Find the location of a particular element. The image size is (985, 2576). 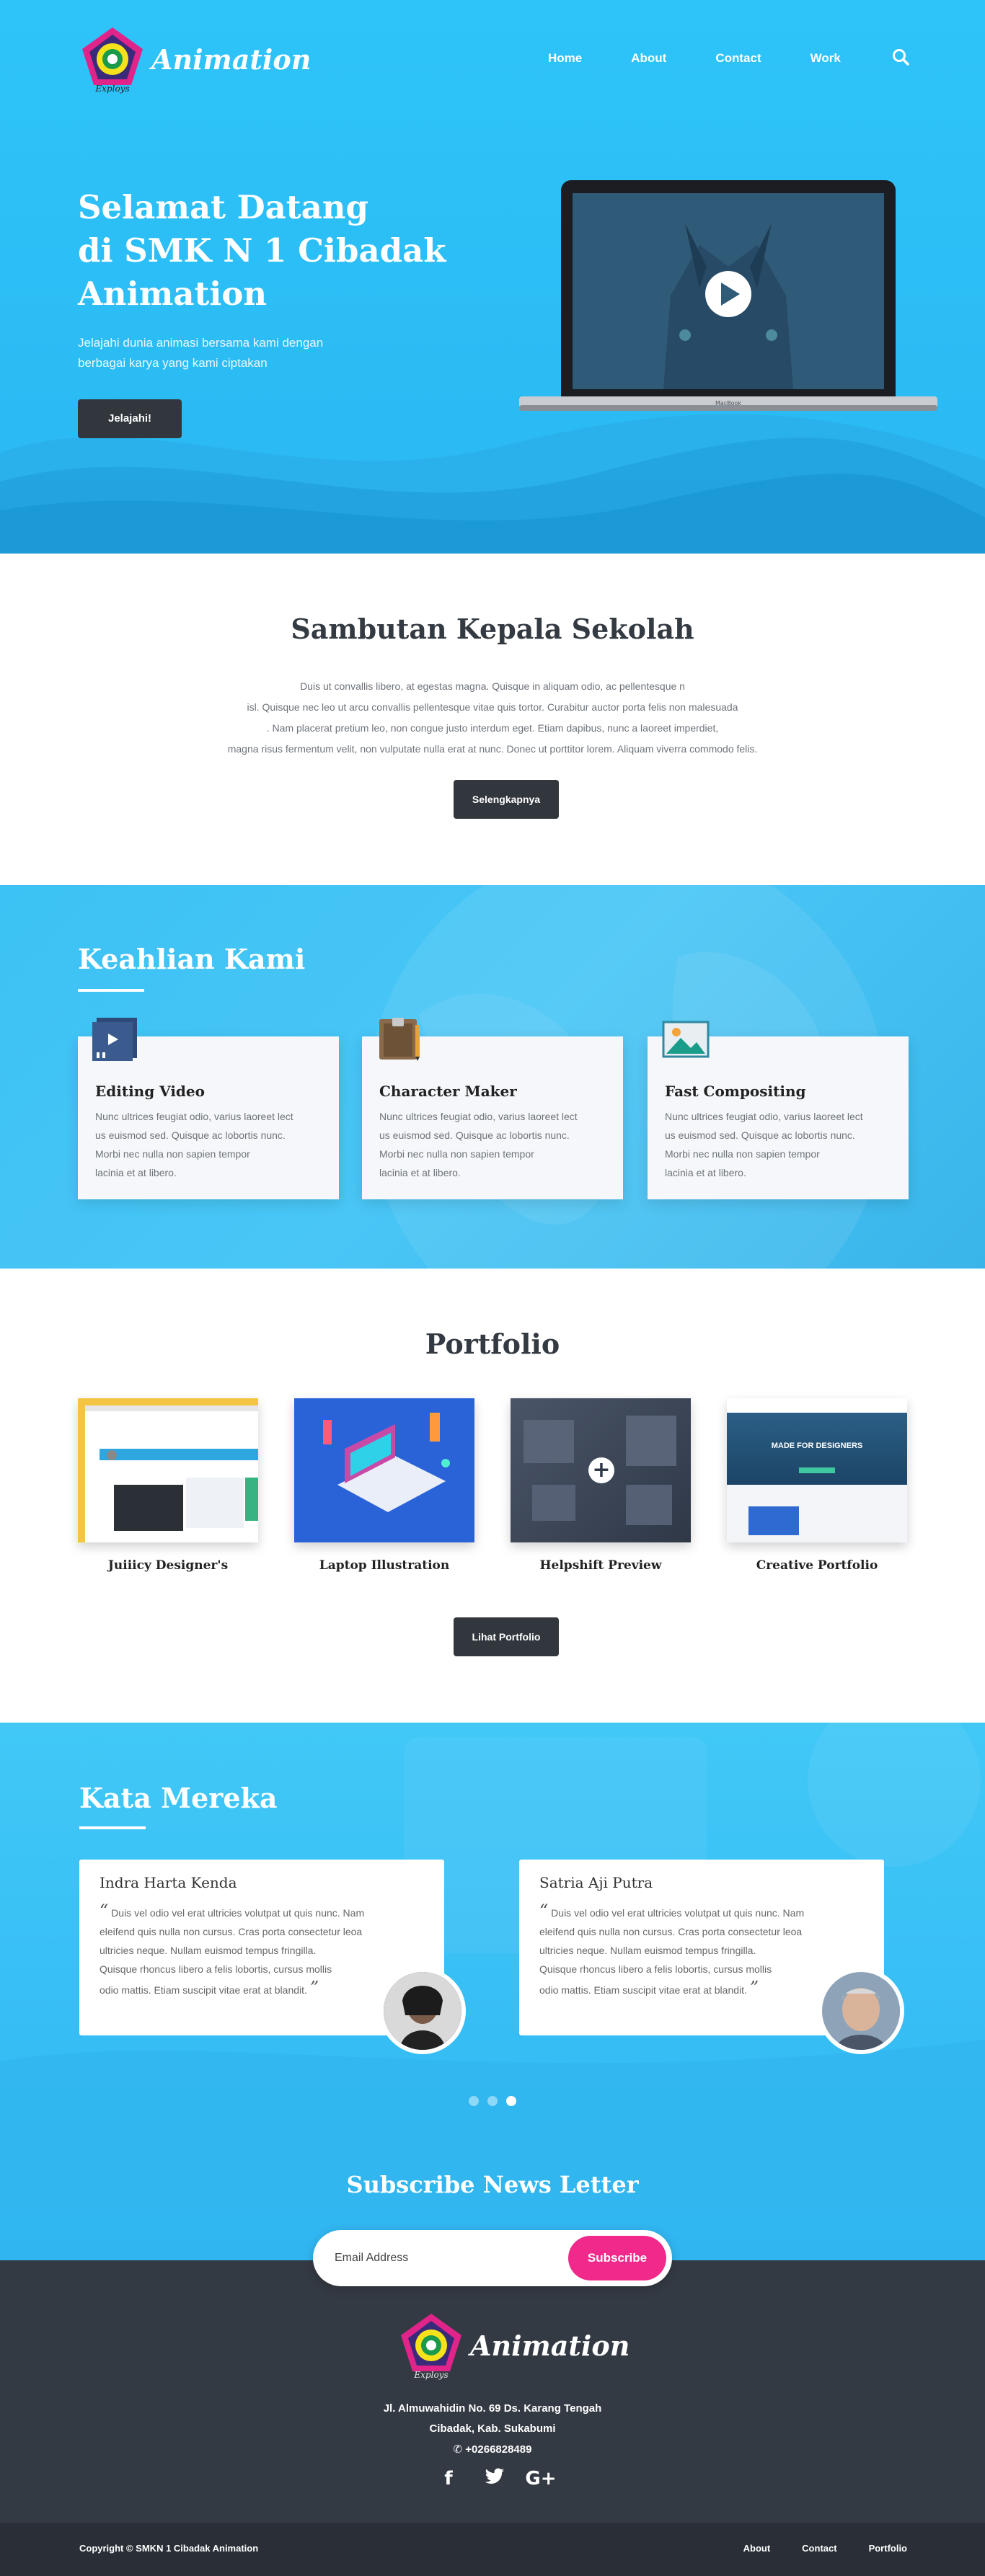

brand-logo: Exploys Animation is located at coordinates (193, 59).